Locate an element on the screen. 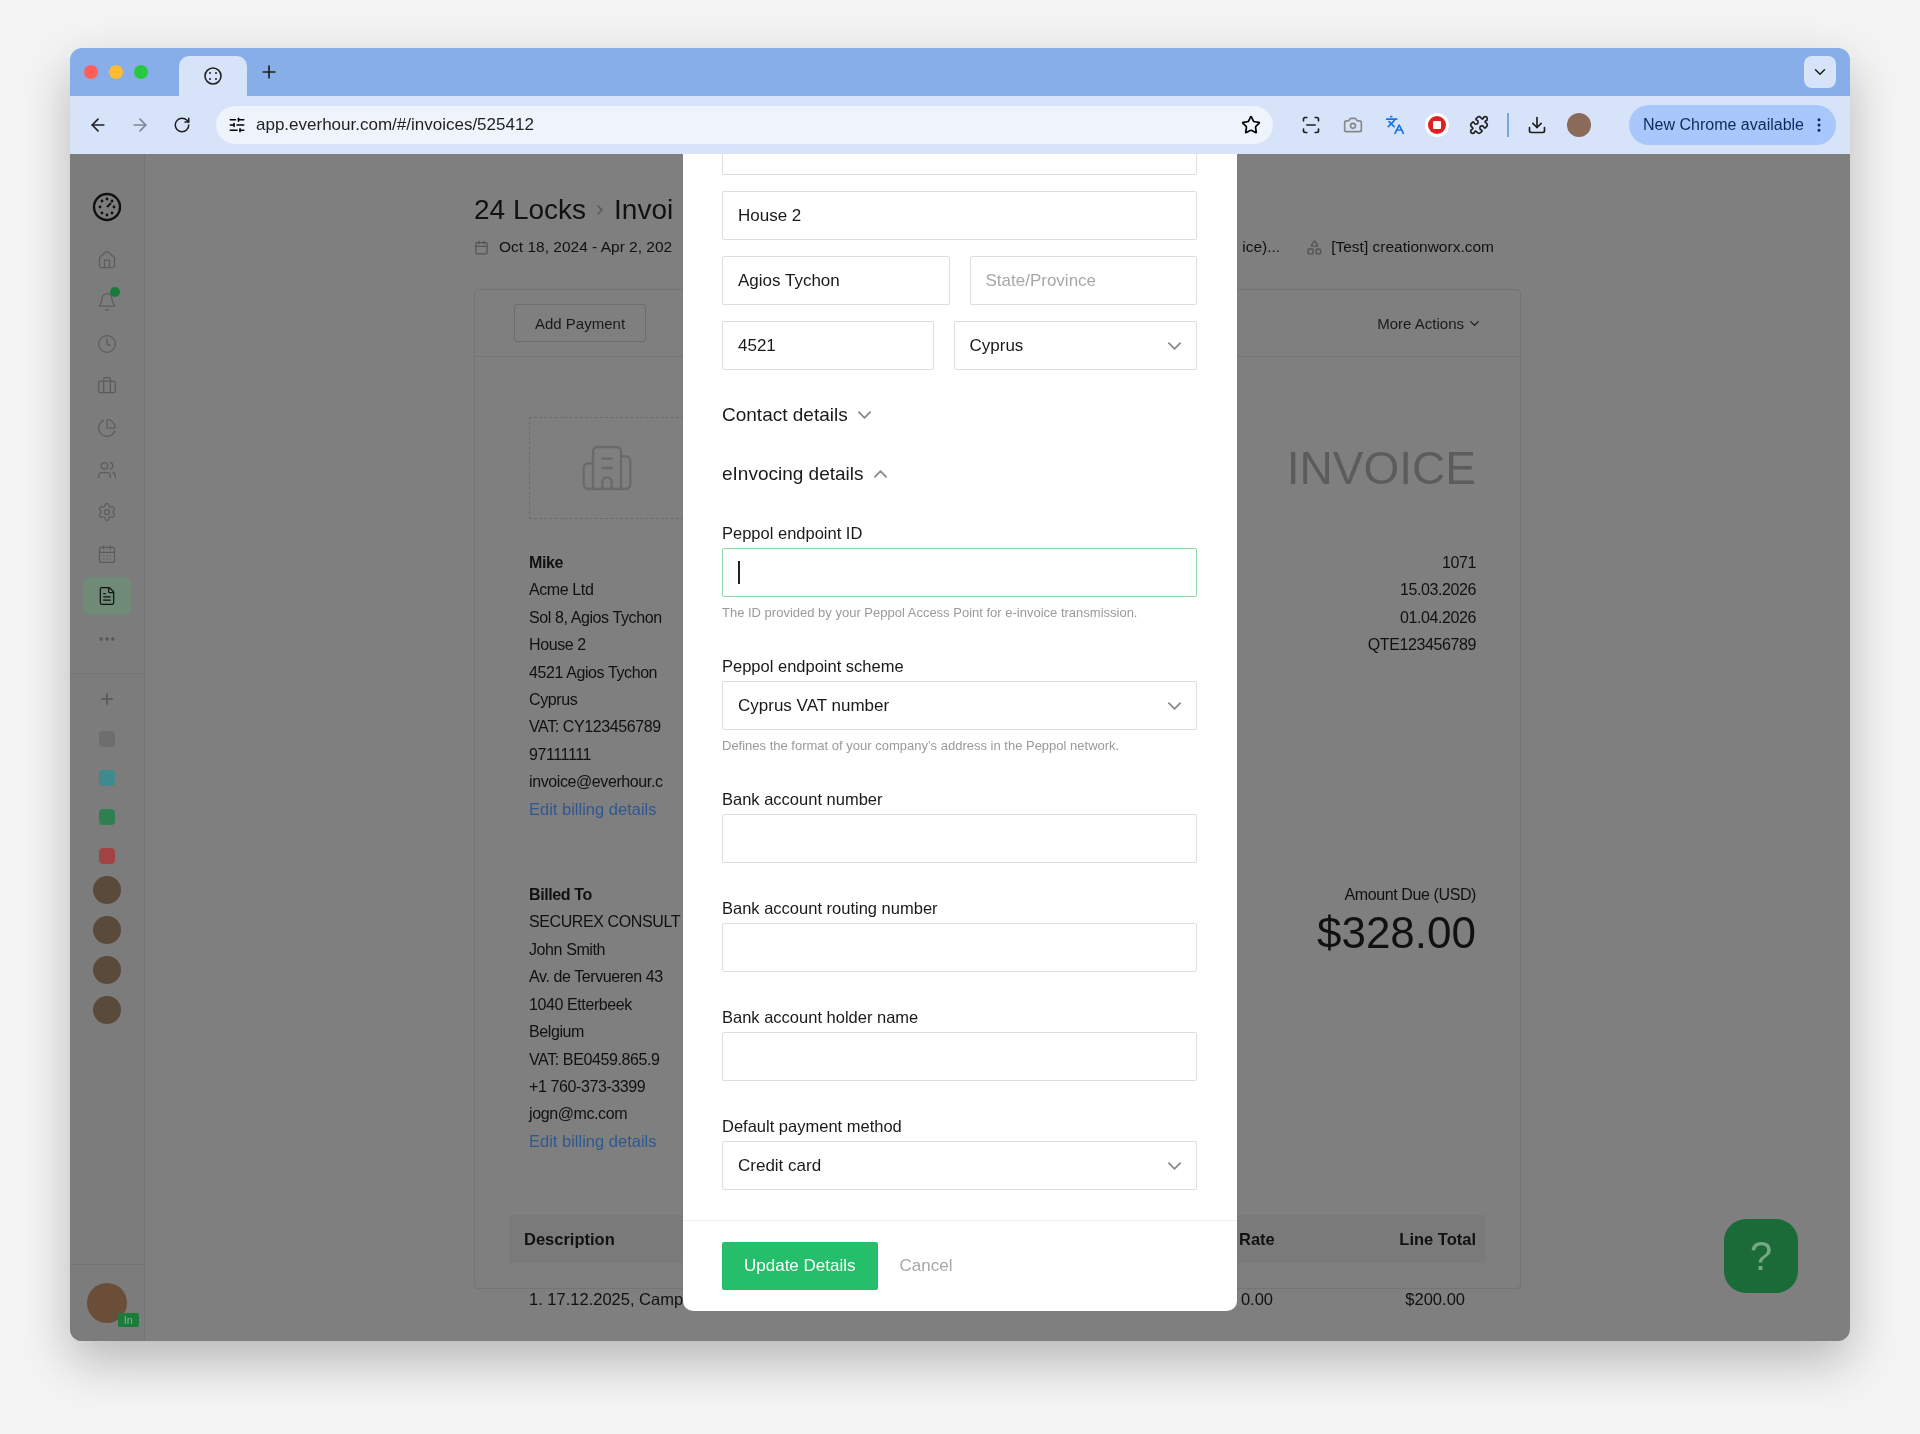 The image size is (1920, 1434). input-field: House 2 is located at coordinates (959, 215).